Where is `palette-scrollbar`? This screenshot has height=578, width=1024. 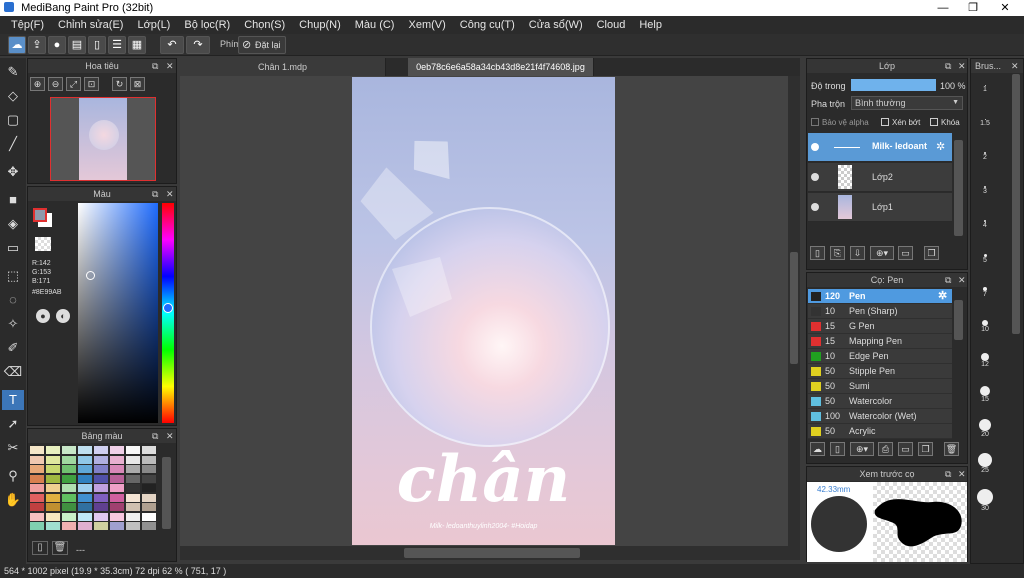 palette-scrollbar is located at coordinates (166, 493).